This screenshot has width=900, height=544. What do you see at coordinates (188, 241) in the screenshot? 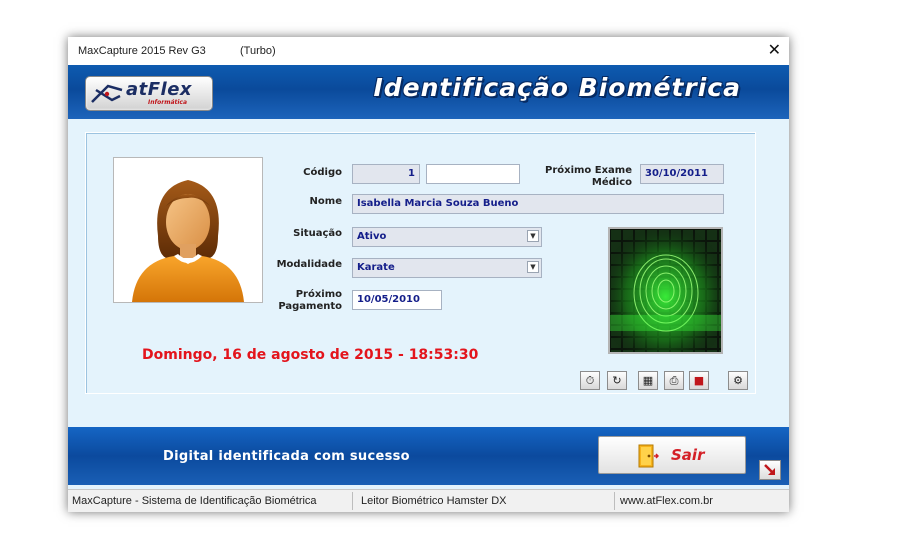
I see `avatar-placeholder-icon` at bounding box center [188, 241].